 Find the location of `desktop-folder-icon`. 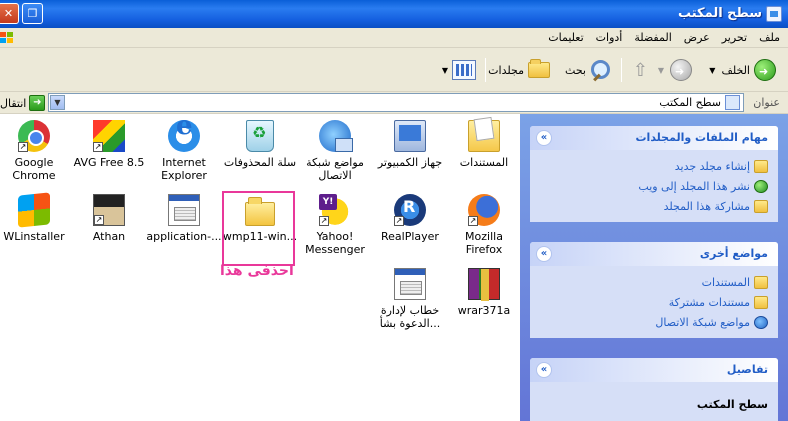

desktop-folder-icon is located at coordinates (774, 14).